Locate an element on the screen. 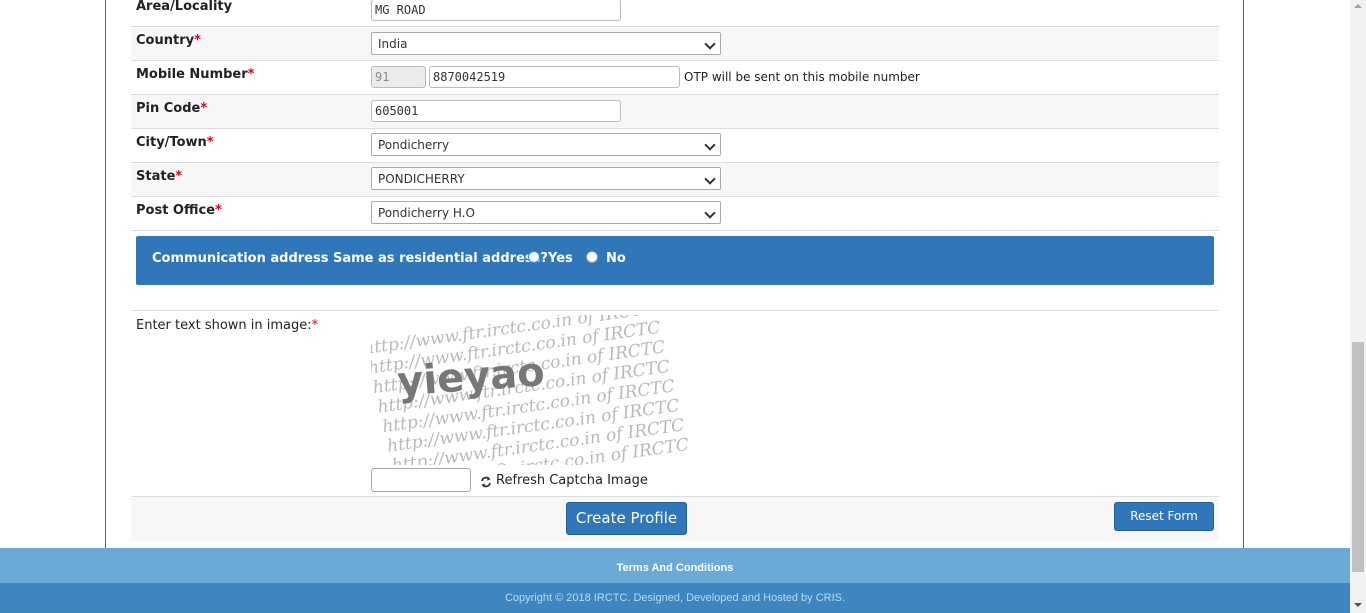  post-office-select: Pondicherry H.O is located at coordinates (546, 212).